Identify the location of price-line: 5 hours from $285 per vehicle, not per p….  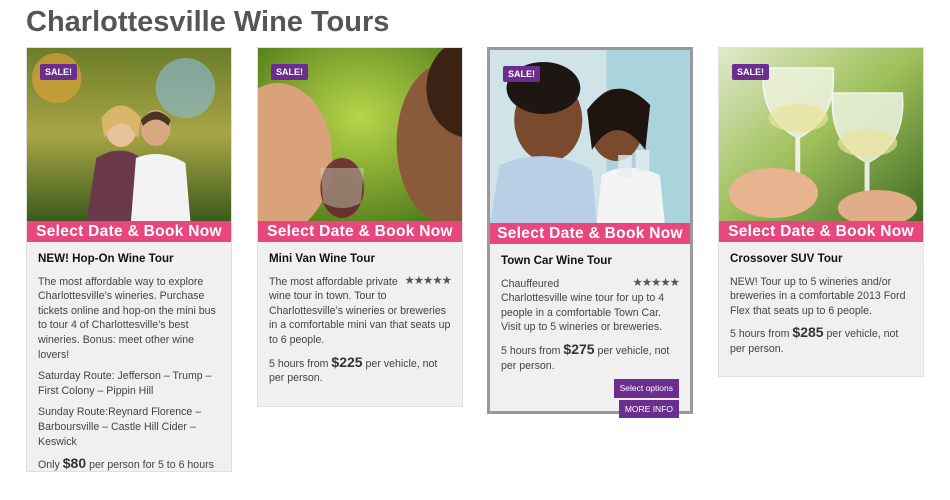
(821, 340).